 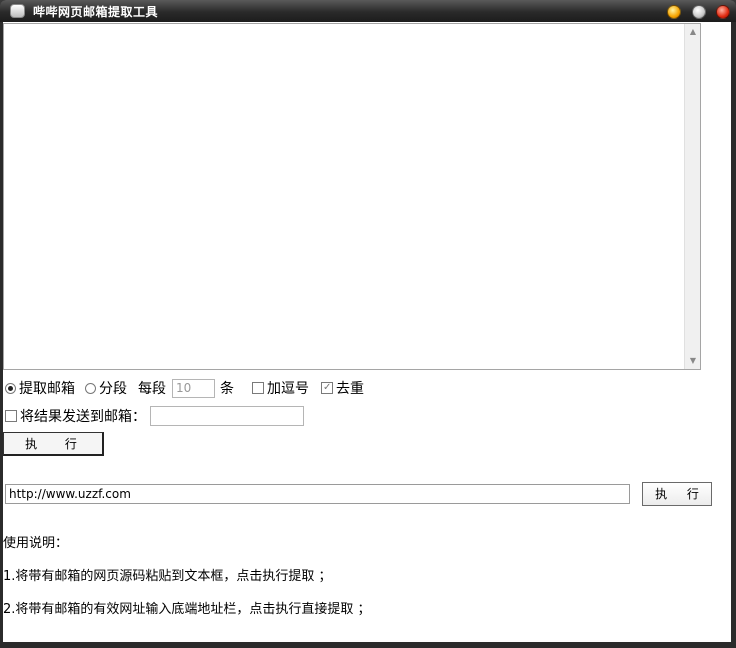 What do you see at coordinates (193, 388) in the screenshot?
I see `per-segment-input` at bounding box center [193, 388].